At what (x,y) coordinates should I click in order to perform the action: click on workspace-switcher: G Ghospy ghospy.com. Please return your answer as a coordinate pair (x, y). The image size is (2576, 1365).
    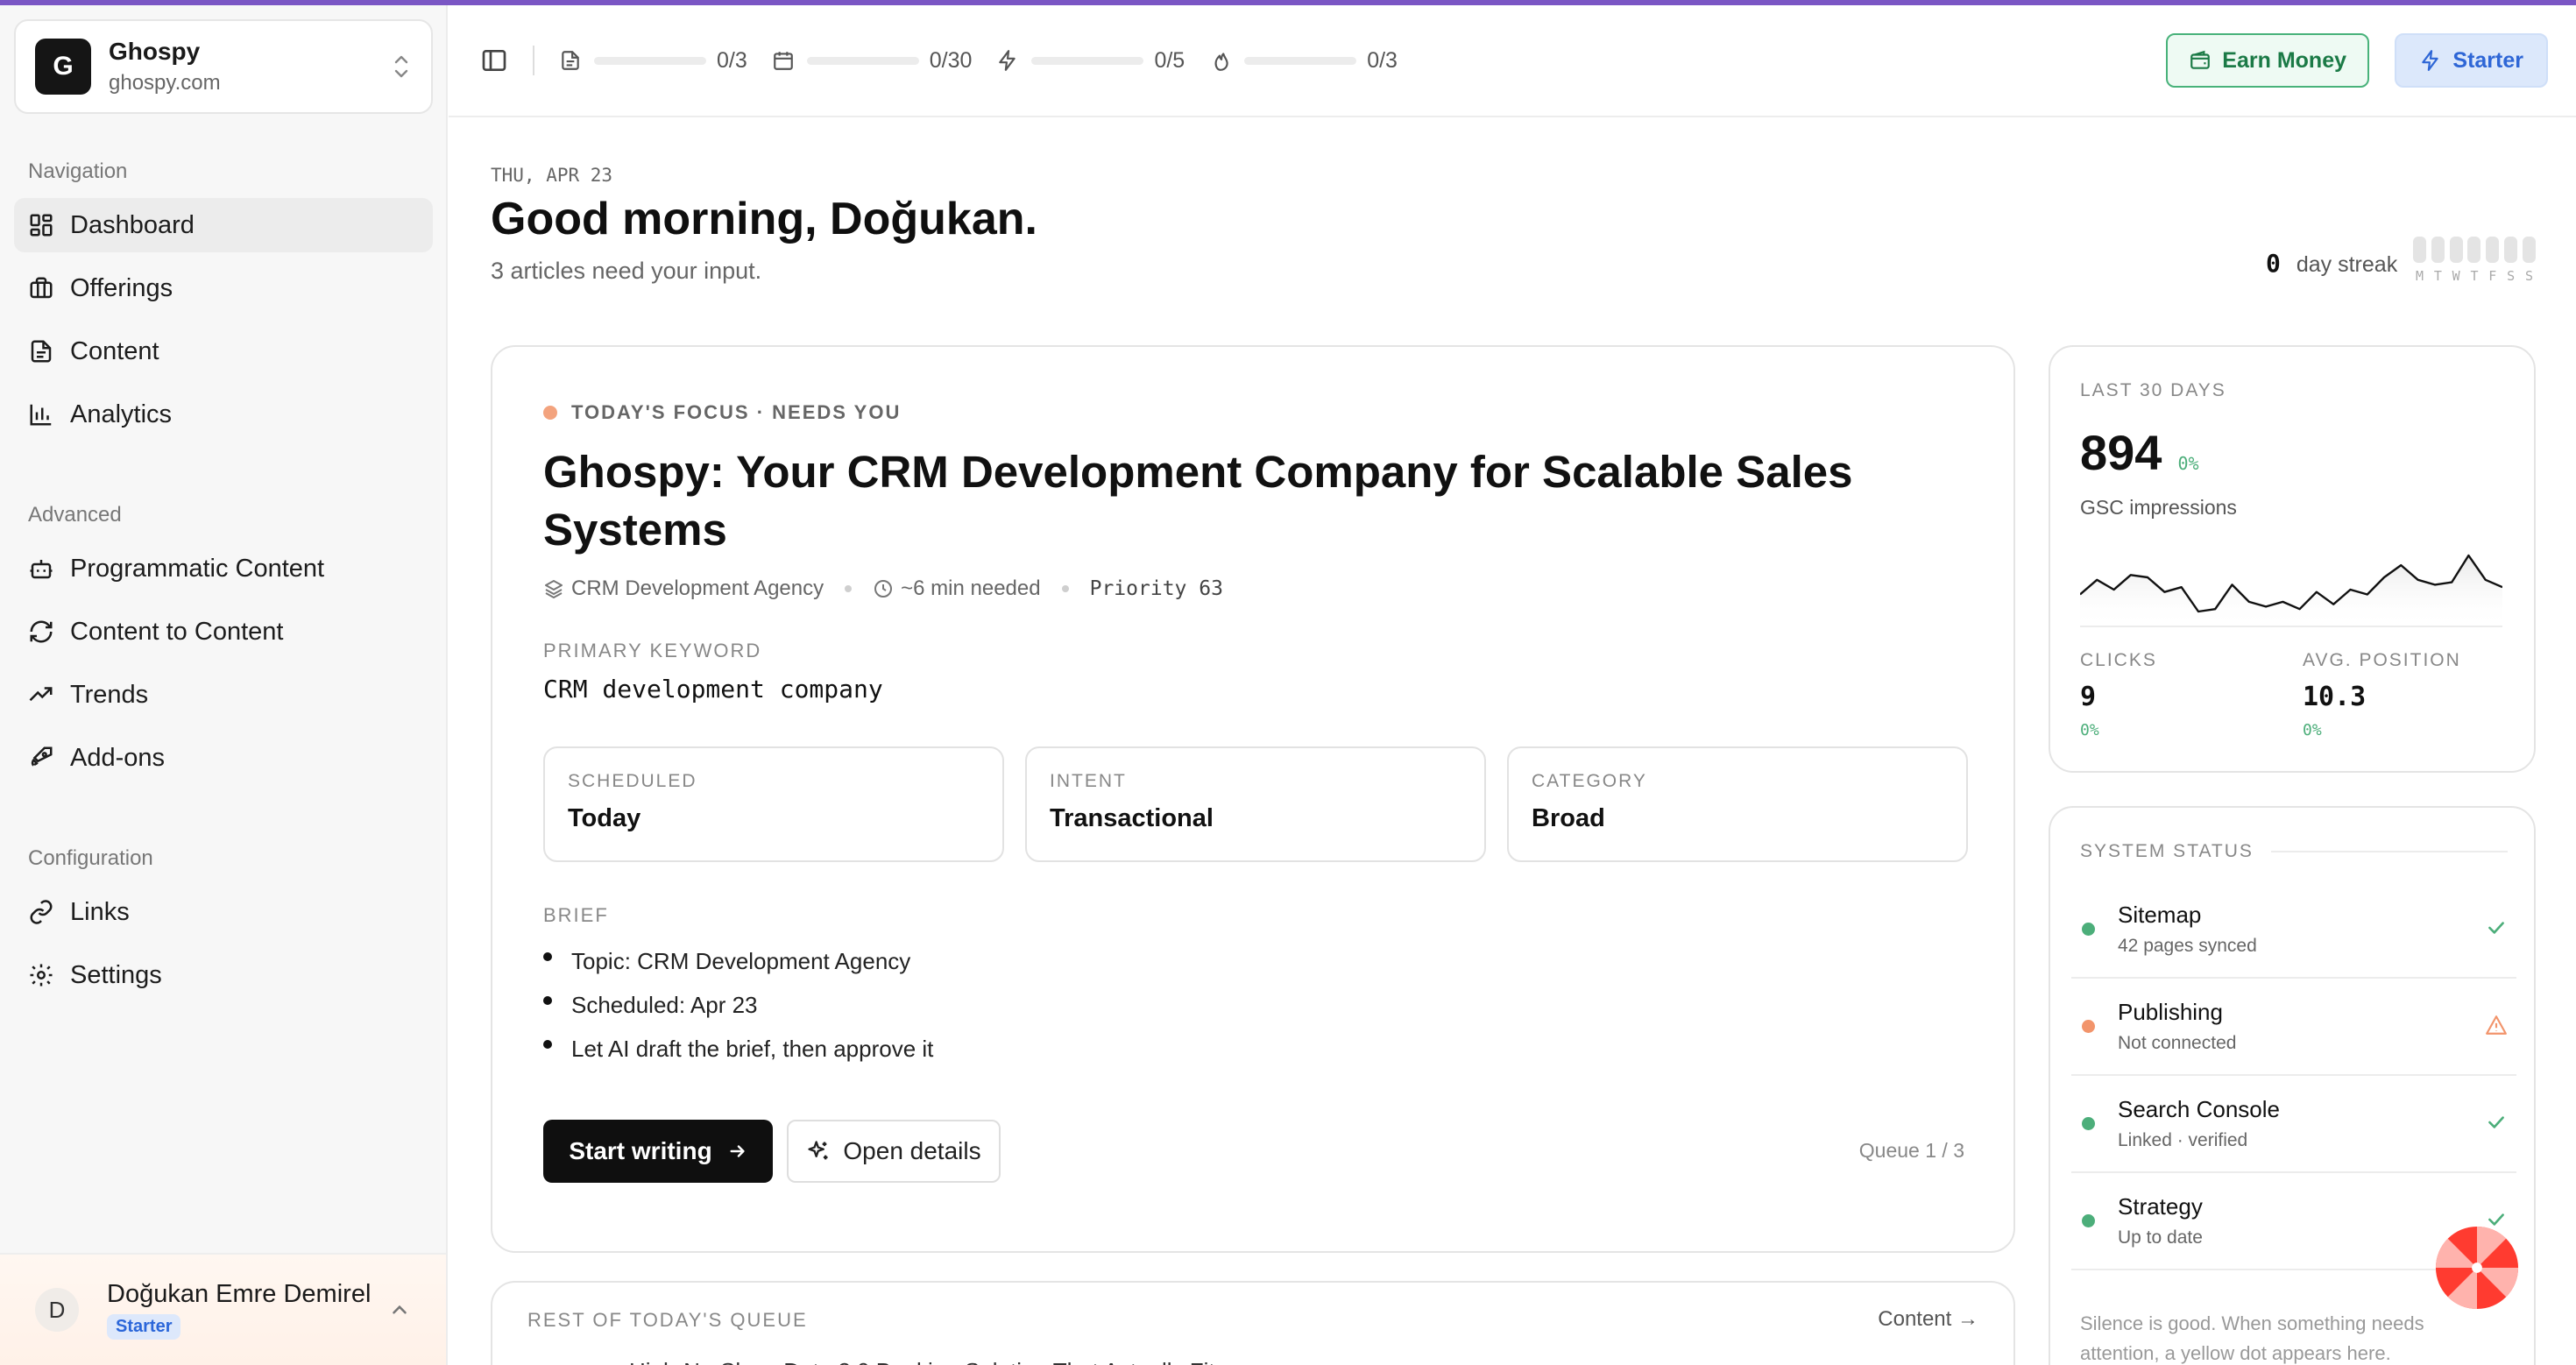
    Looking at the image, I should click on (223, 66).